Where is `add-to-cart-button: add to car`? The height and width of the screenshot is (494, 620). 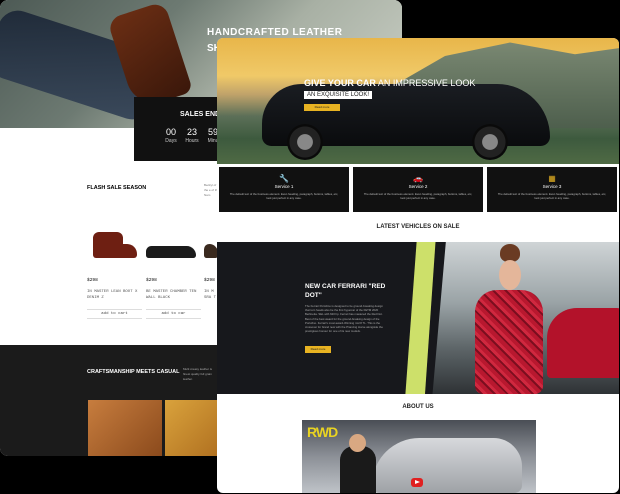 add-to-cart-button: add to car is located at coordinates (173, 314).